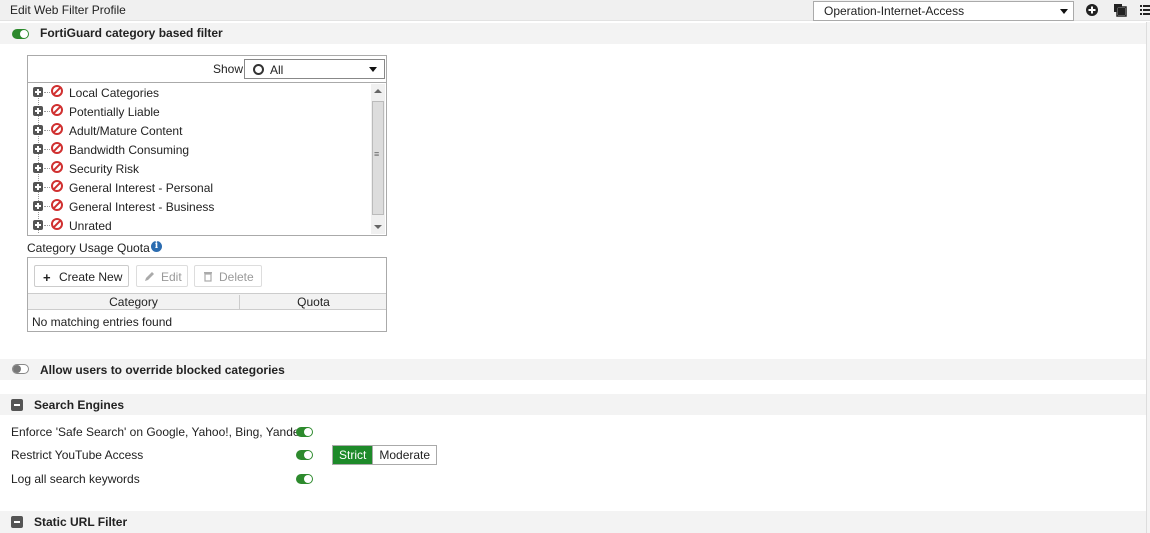  Describe the element at coordinates (198, 149) in the screenshot. I see `category-row: Bandwidth Consuming` at that location.